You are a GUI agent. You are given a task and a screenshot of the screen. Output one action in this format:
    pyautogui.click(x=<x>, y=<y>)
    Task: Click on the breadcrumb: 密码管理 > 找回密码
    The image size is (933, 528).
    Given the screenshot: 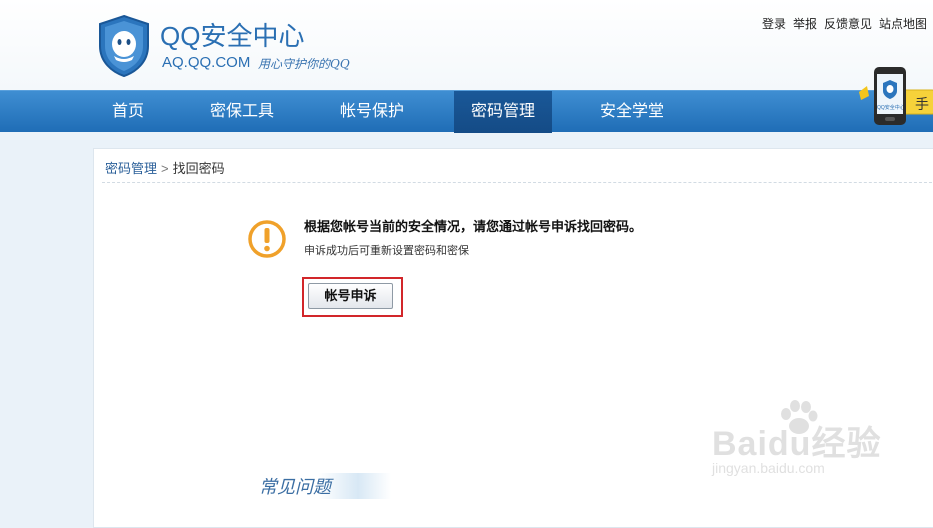 What is the action you would take?
    pyautogui.click(x=165, y=167)
    